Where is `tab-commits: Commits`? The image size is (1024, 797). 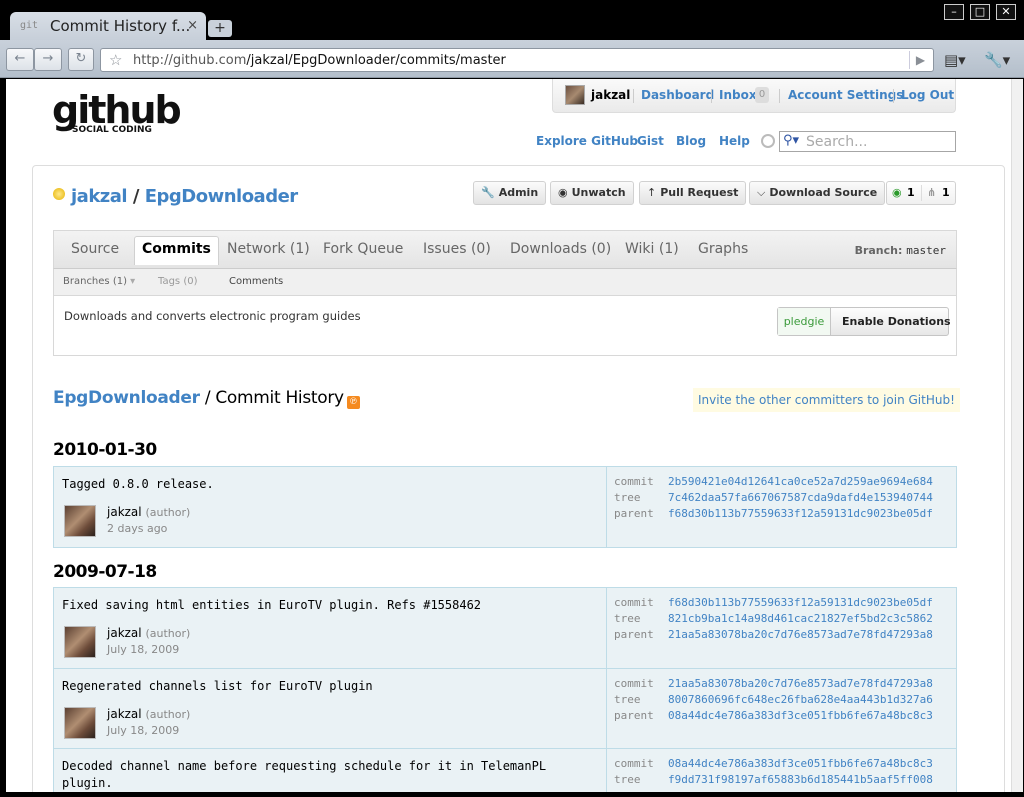 tab-commits: Commits is located at coordinates (176, 250).